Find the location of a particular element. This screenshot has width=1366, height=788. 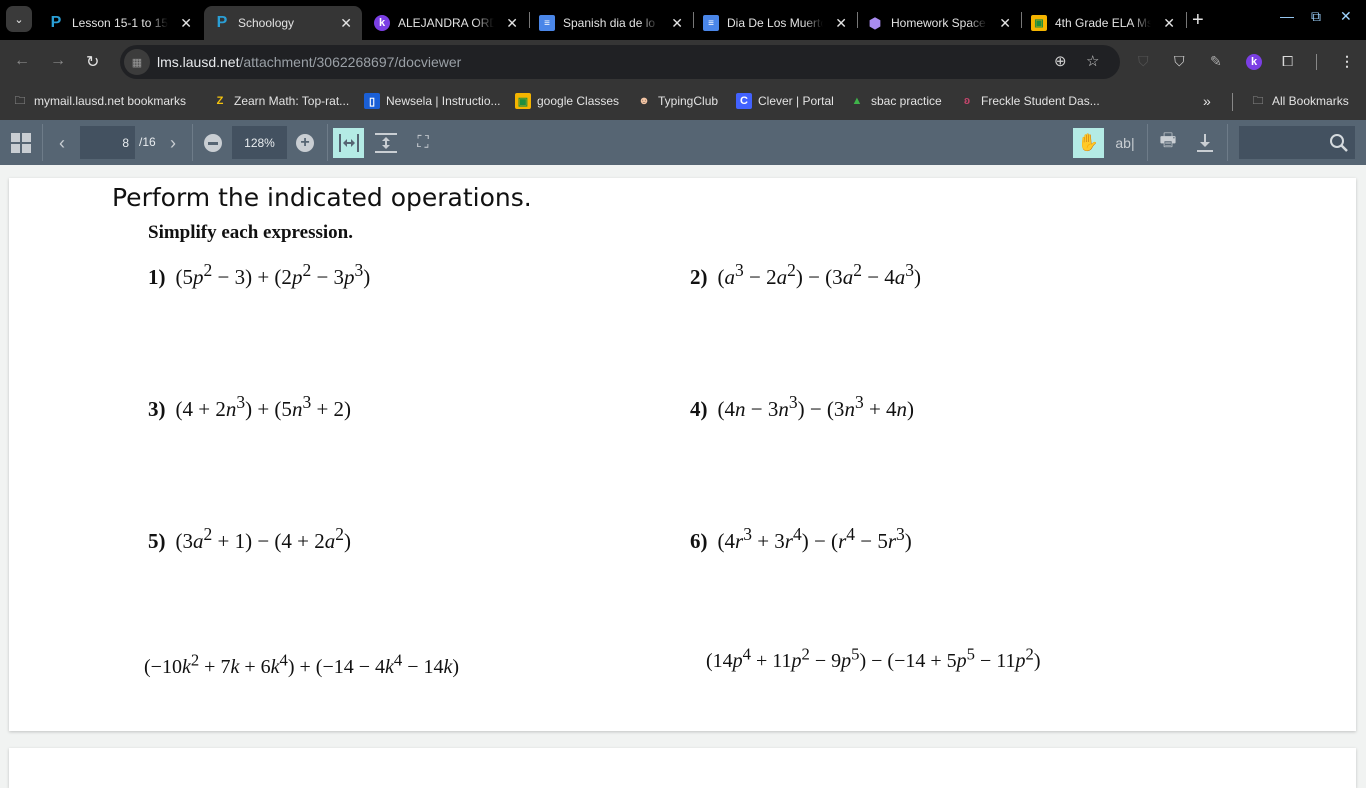

tab-title: Lesson 15-1 to 15 is located at coordinates (120, 23).